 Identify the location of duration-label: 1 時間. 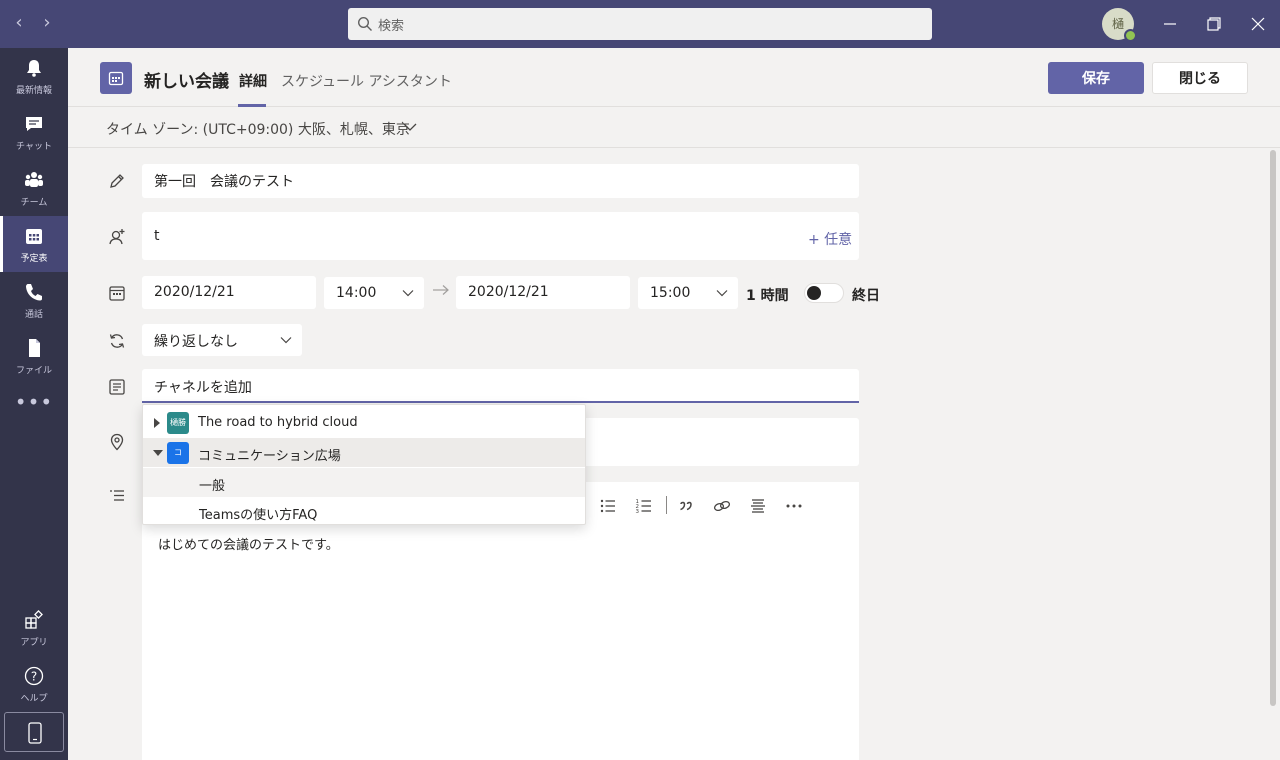
(767, 296).